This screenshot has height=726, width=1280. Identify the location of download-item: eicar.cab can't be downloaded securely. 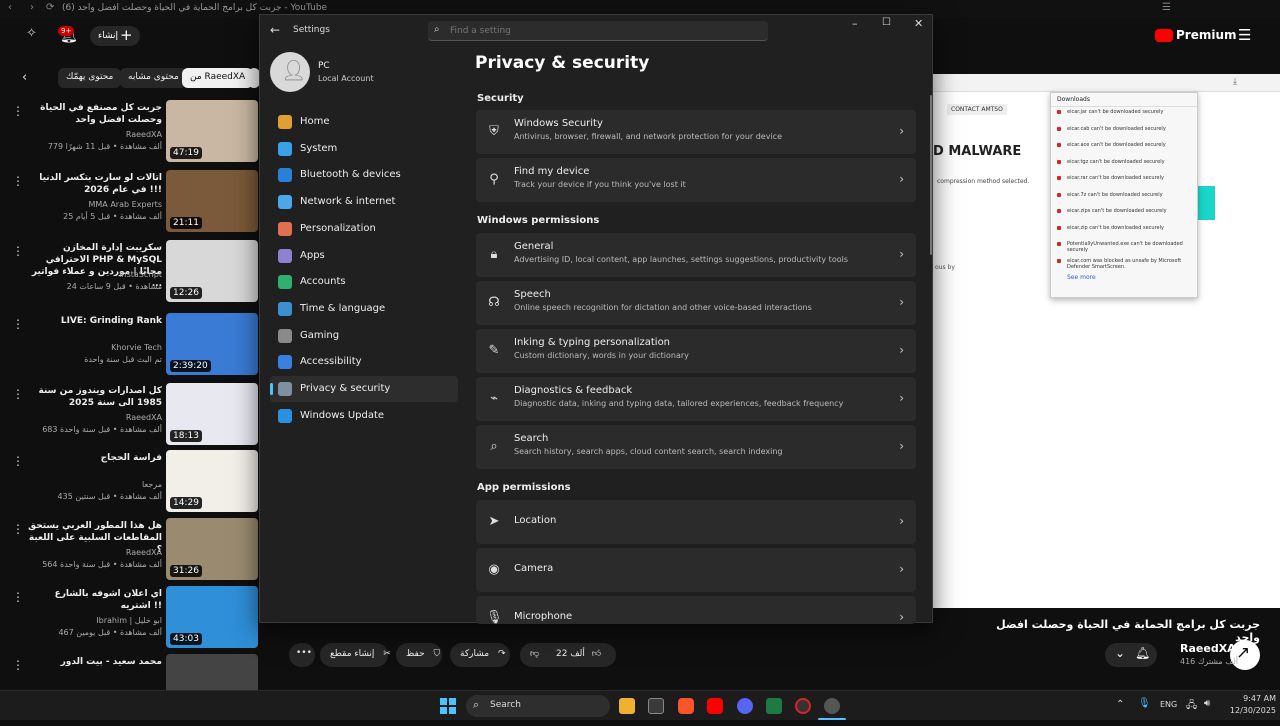
(1124, 132).